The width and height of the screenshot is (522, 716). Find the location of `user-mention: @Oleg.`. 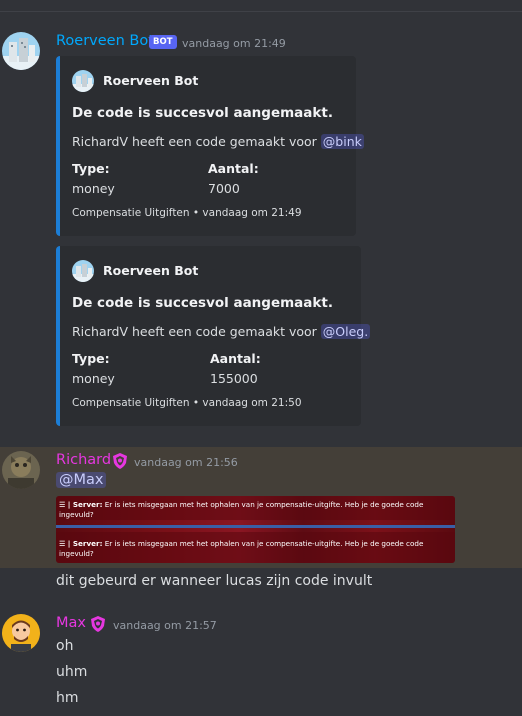

user-mention: @Oleg. is located at coordinates (345, 331).